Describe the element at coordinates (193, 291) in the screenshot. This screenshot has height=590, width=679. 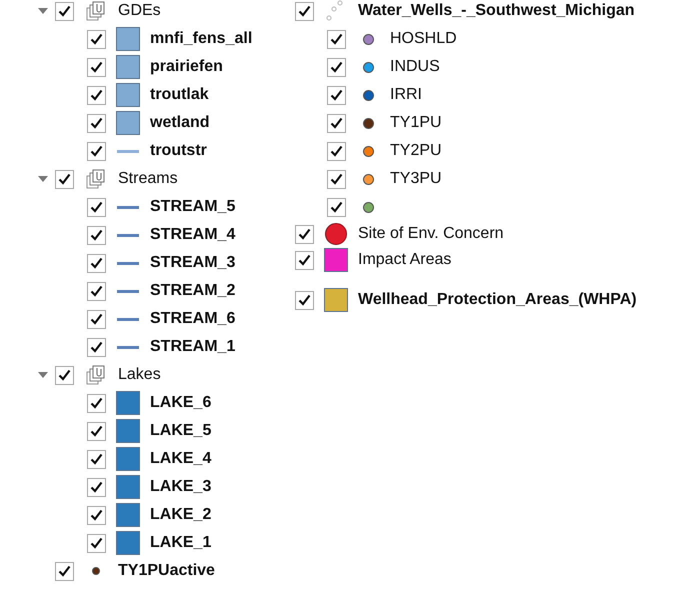
I see `layer-name: STREAM_2` at that location.